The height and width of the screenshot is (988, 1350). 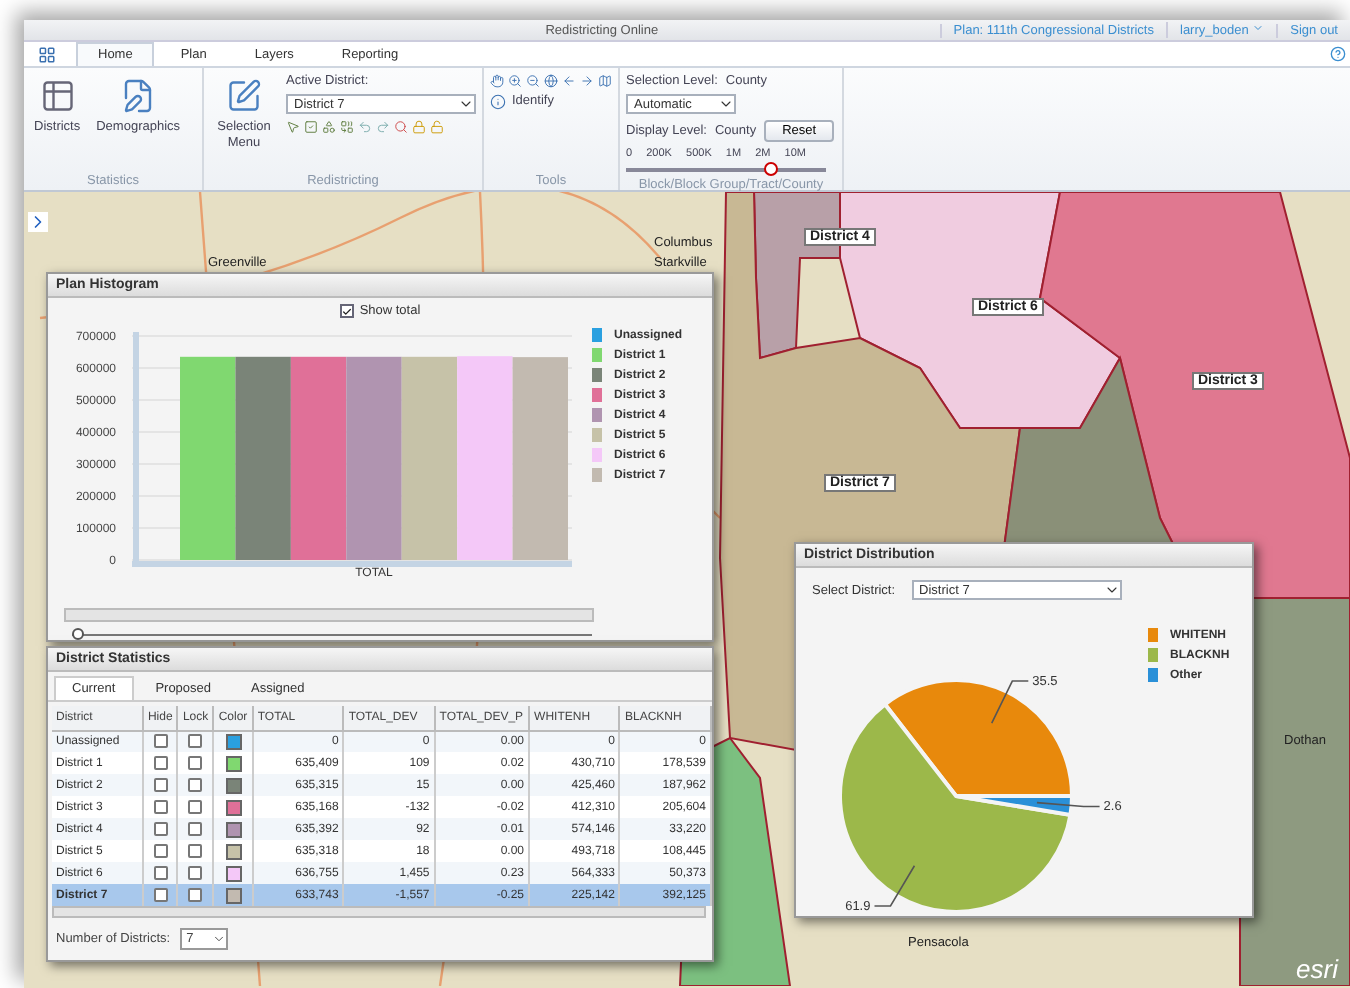 What do you see at coordinates (437, 127) in the screenshot?
I see `unlock-icon` at bounding box center [437, 127].